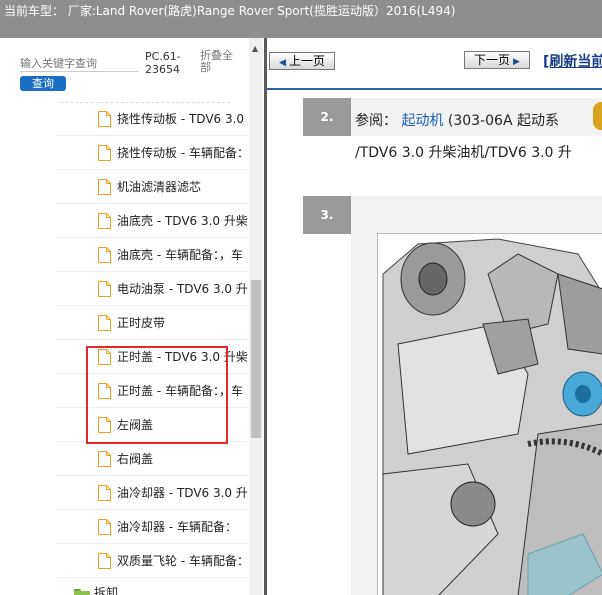  What do you see at coordinates (180, 255) in the screenshot?
I see `tree-item-label: 油底壳 - 车辆配备：，车` at bounding box center [180, 255].